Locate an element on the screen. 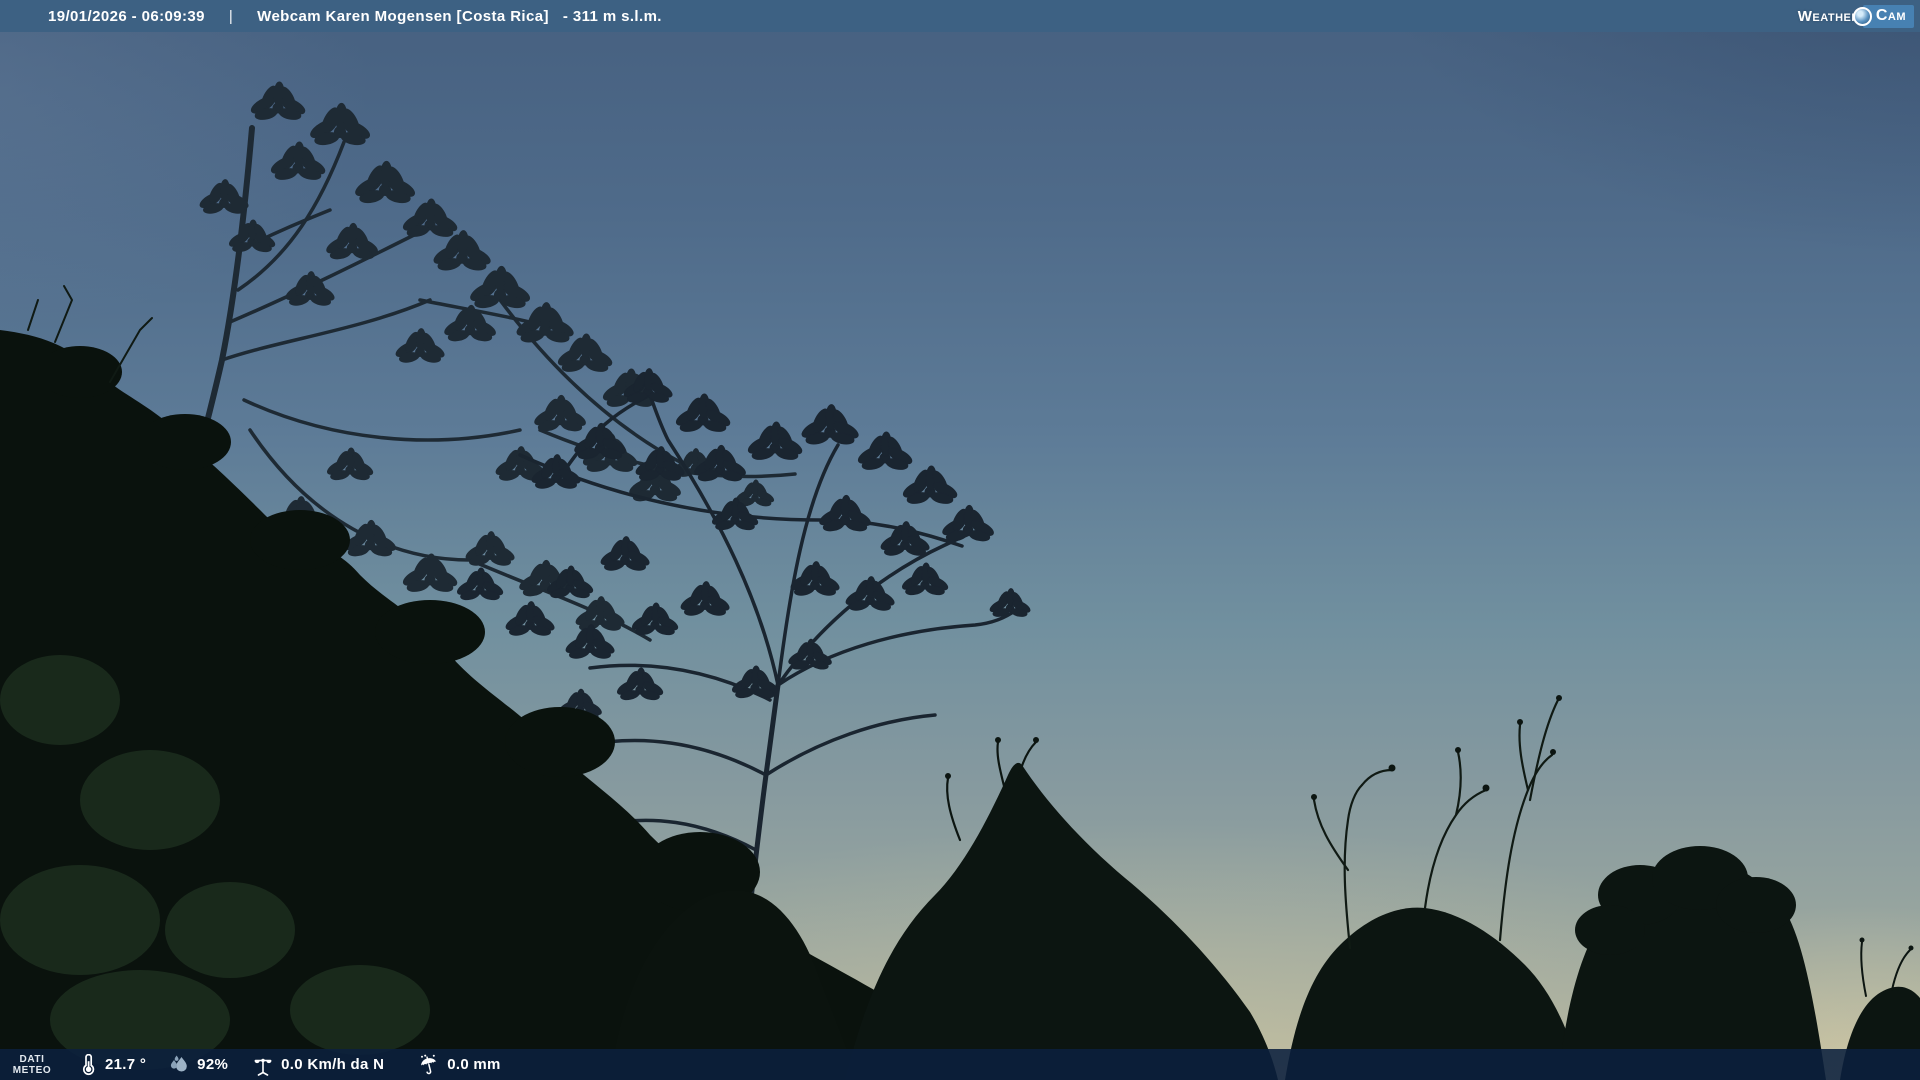  rain-metric: 0.0 mm is located at coordinates (459, 1065).